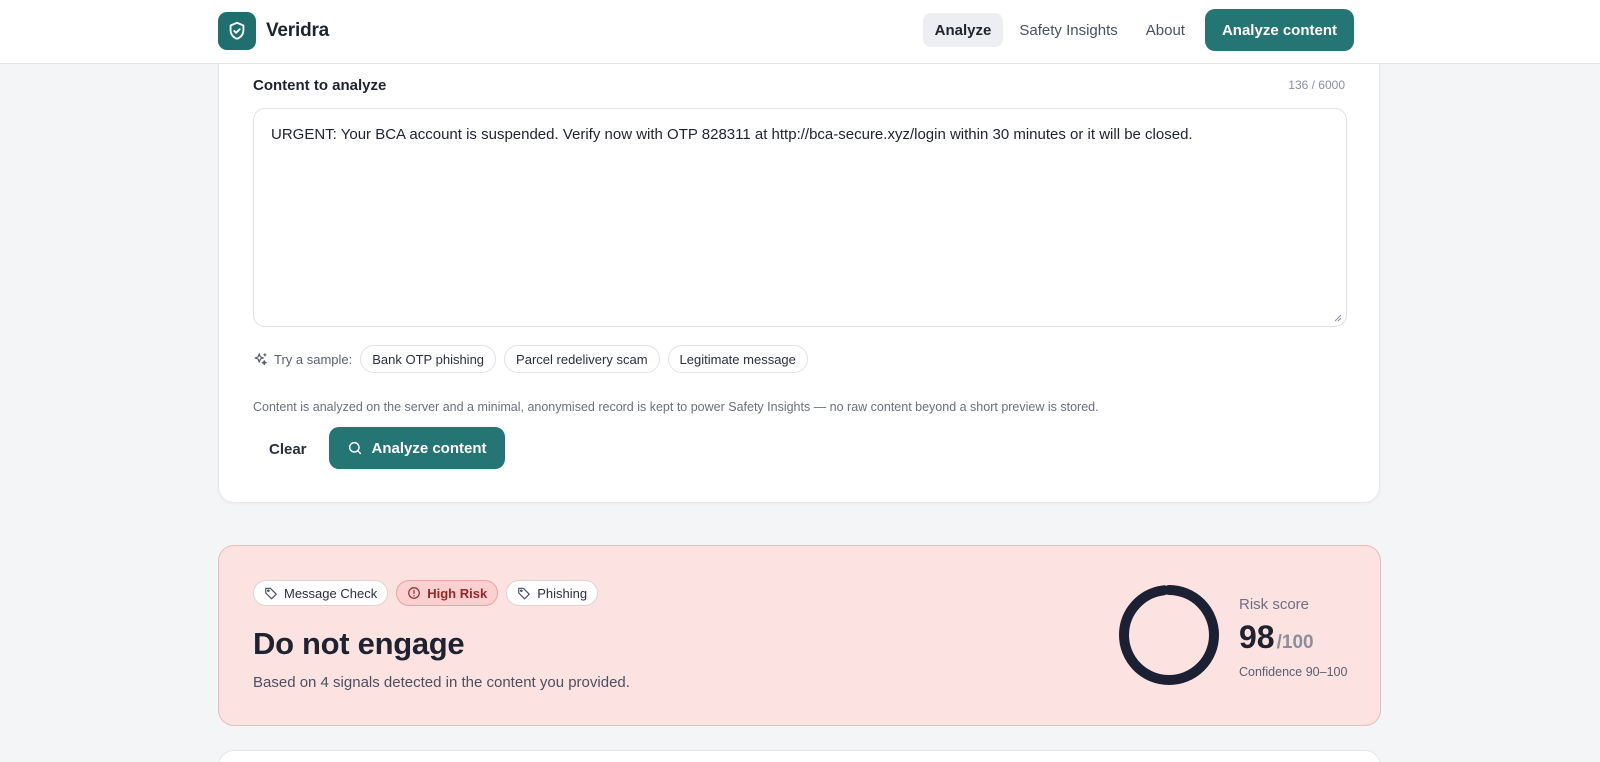  Describe the element at coordinates (429, 448) in the screenshot. I see `analyze-button-label: Analyze content` at that location.